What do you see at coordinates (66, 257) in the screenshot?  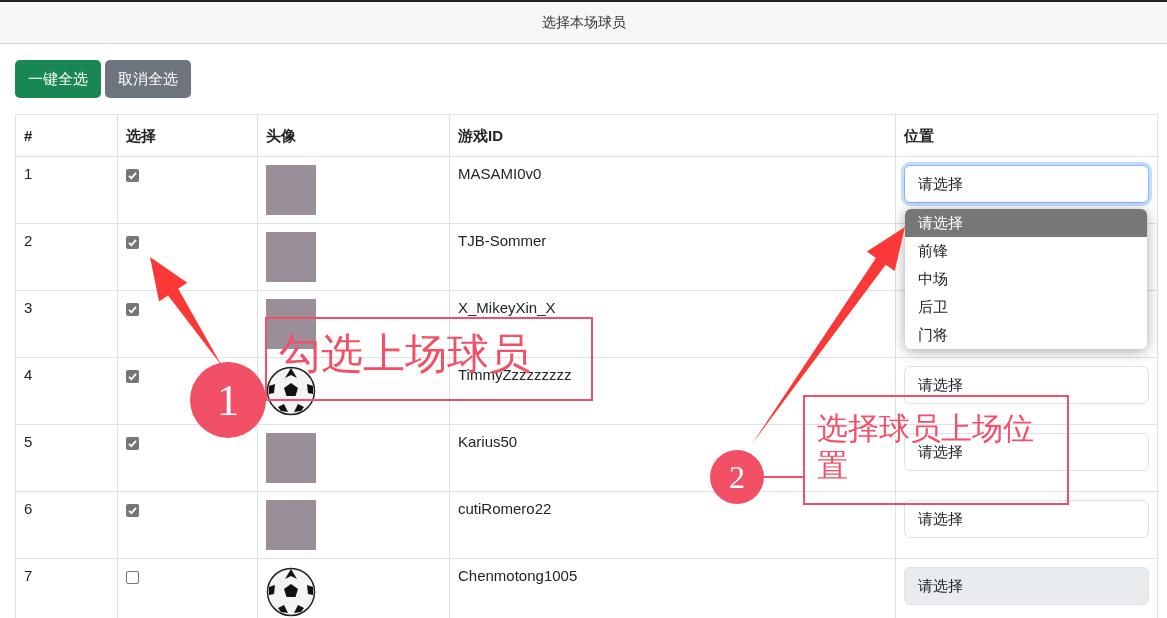 I see `row-number: 2` at bounding box center [66, 257].